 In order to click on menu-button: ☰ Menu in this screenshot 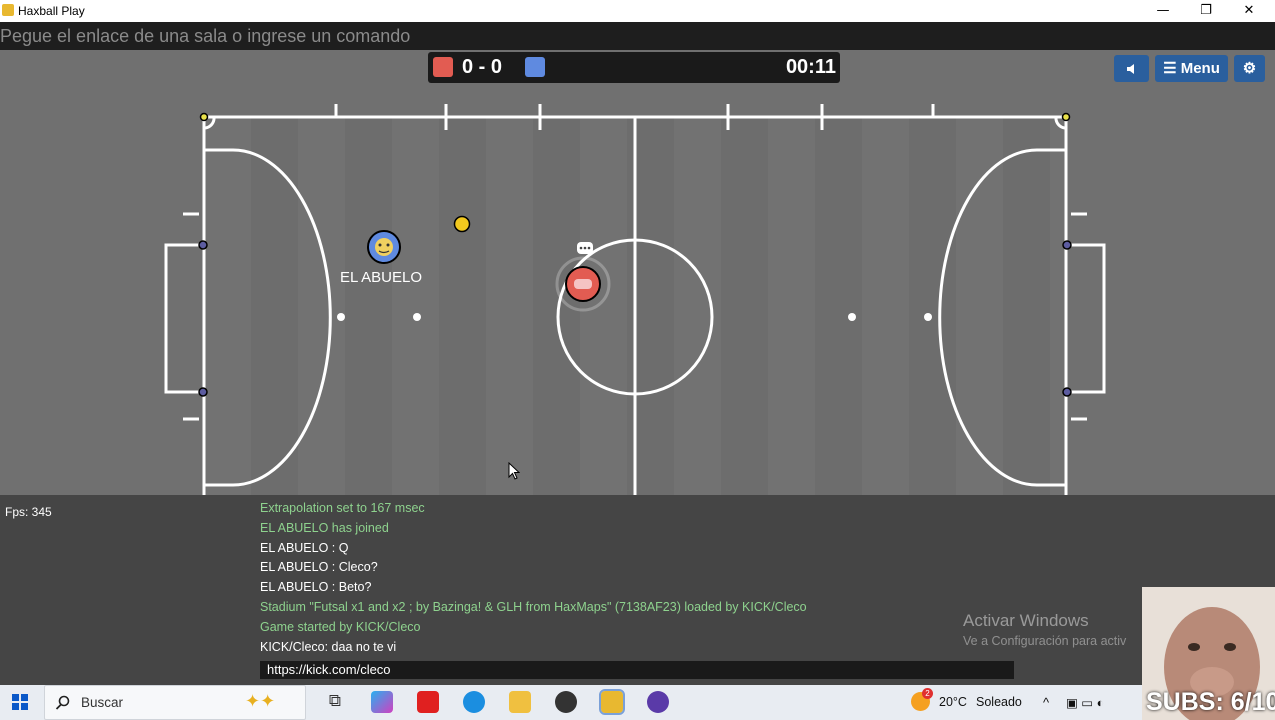, I will do `click(1191, 68)`.